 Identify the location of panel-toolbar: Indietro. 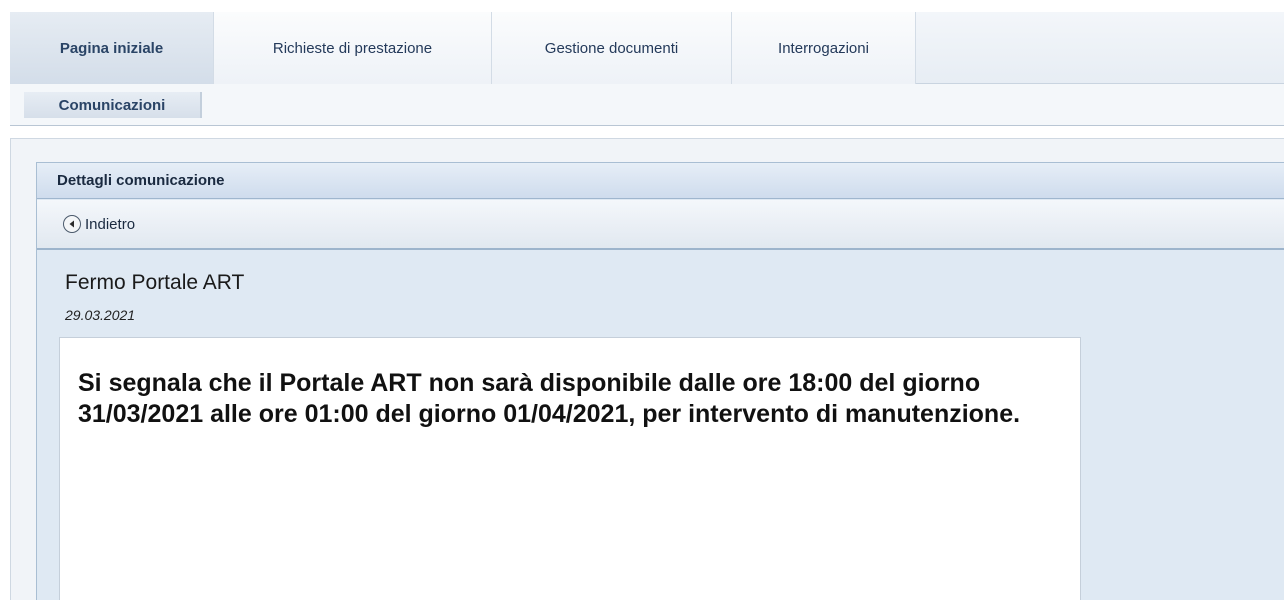
(660, 225).